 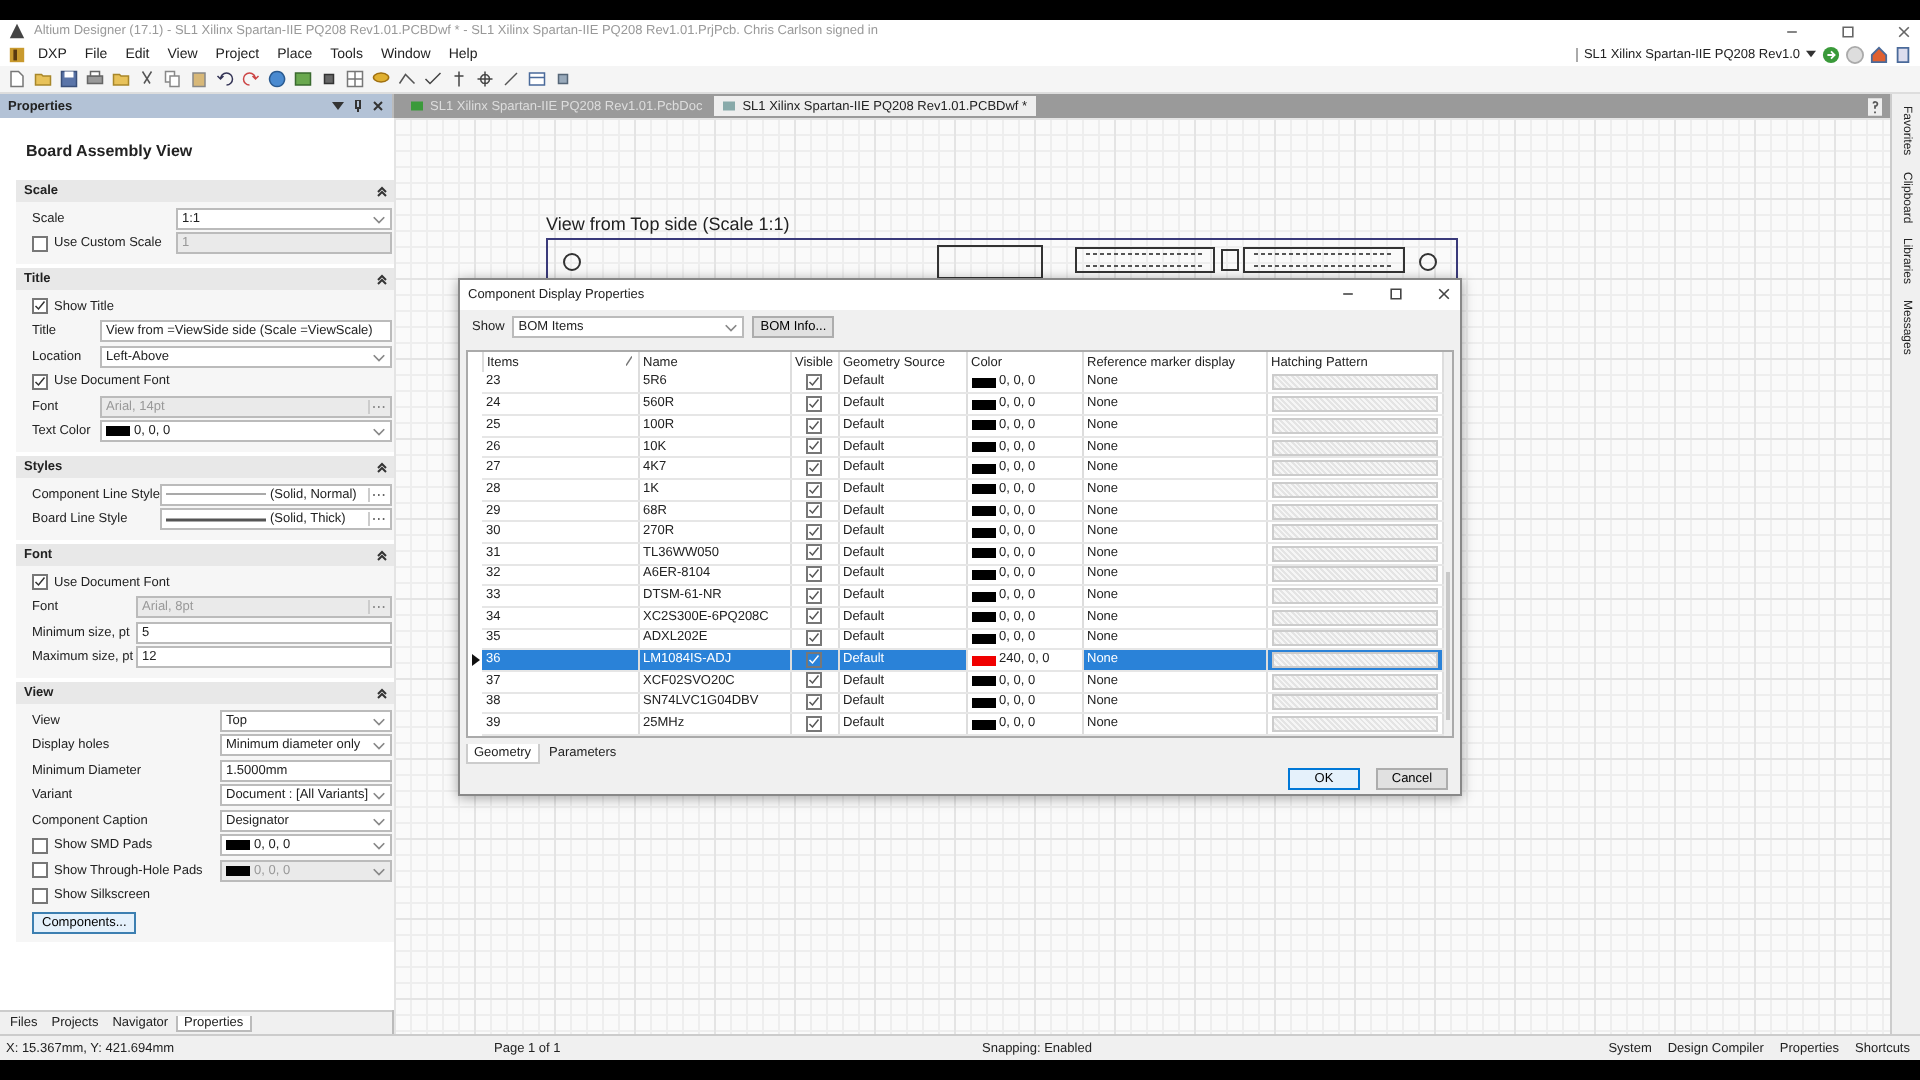 I want to click on crosshair-icon, so click(x=485, y=79).